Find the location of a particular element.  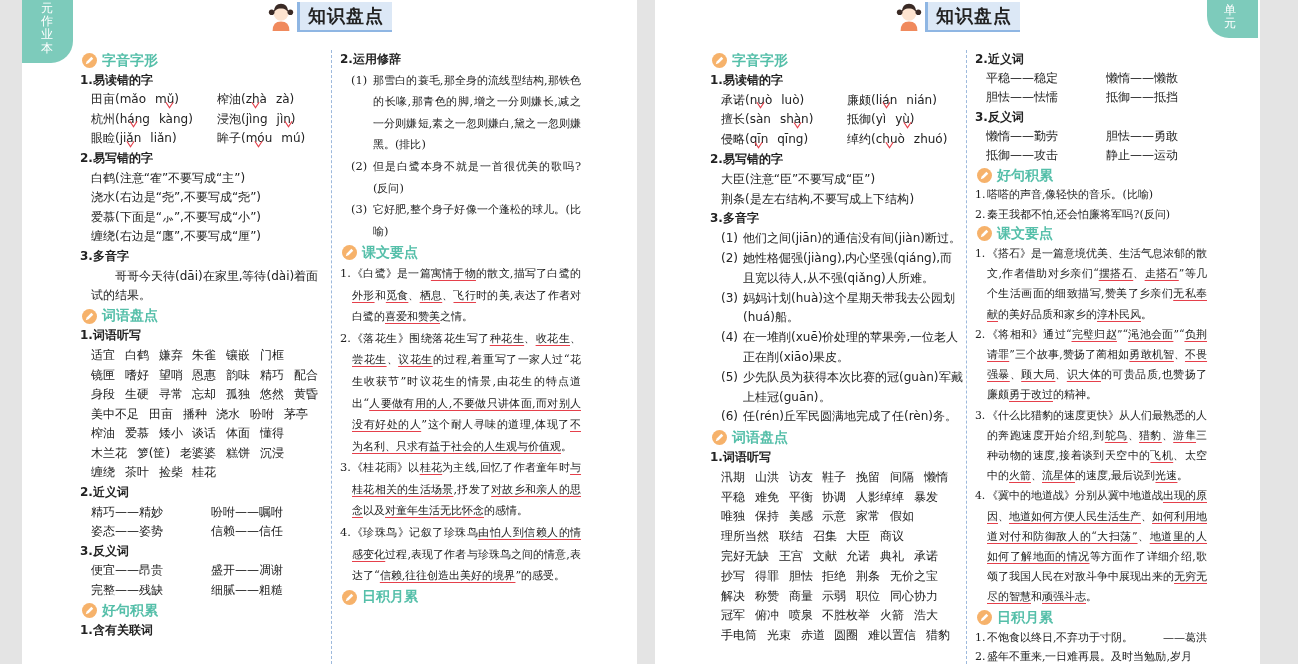

pinyin-option: (zhà is located at coordinates (254, 99).